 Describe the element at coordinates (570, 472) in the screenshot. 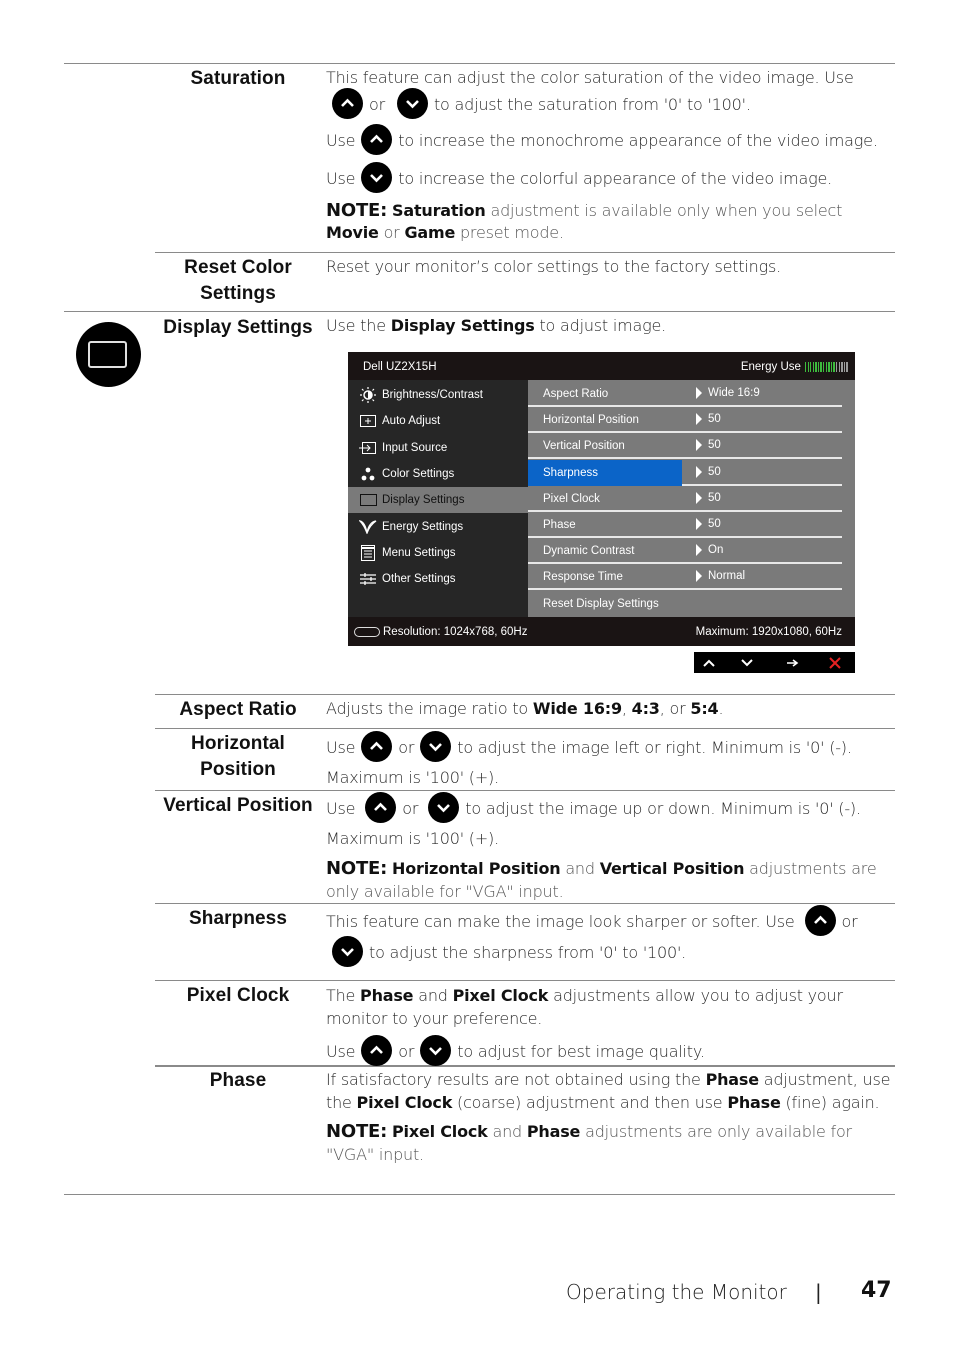

I see `osd-option-label: Sharpness` at that location.